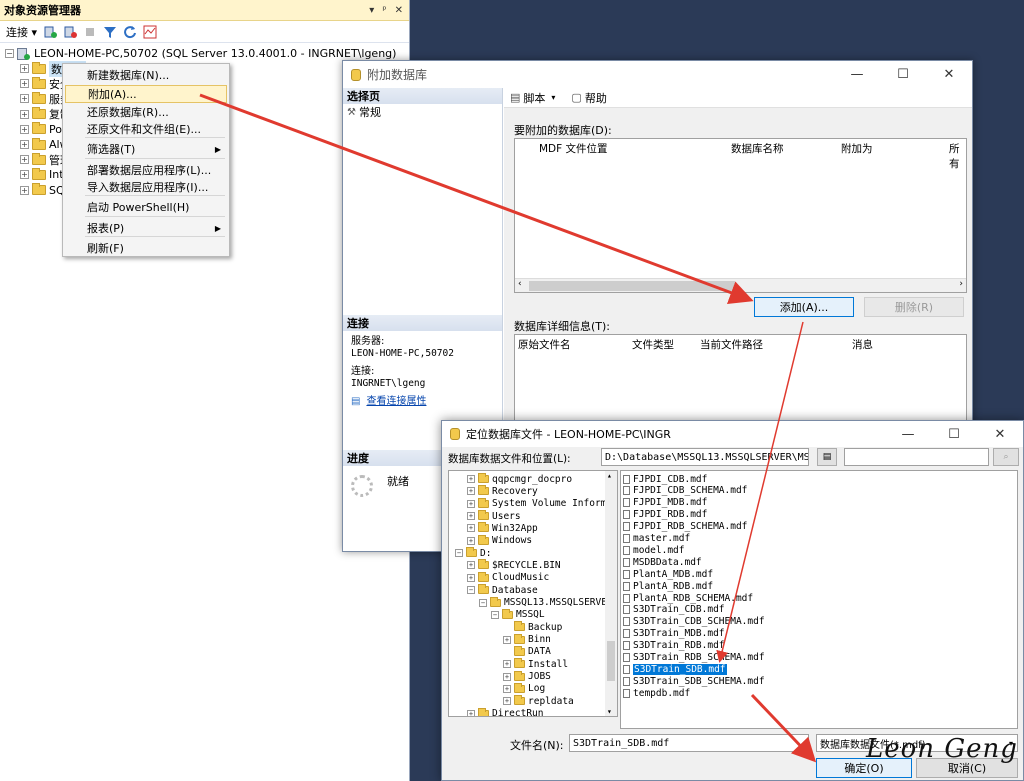  I want to click on directory-item: + Log, so click(524, 688).